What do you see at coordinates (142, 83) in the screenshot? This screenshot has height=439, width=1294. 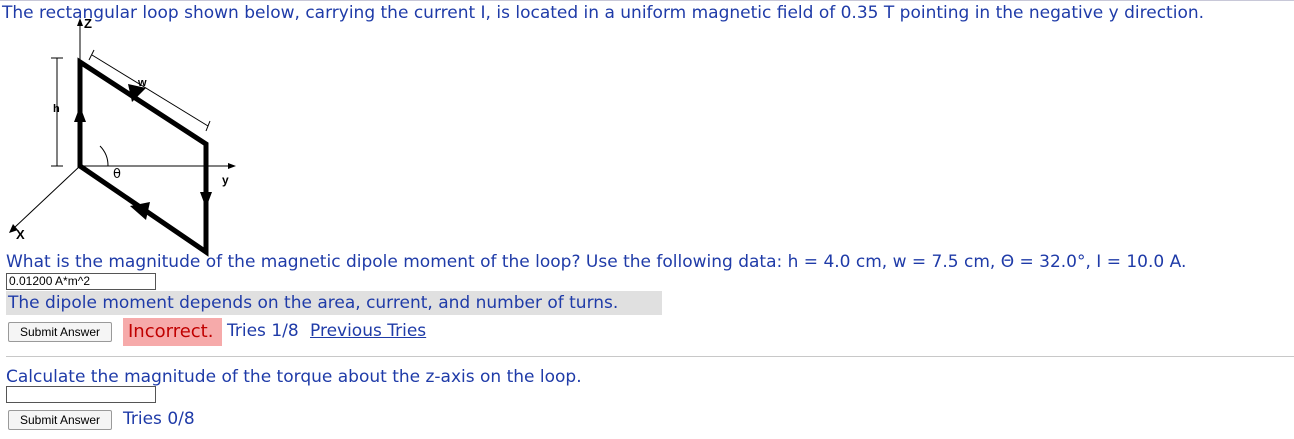 I see `w-label: w` at bounding box center [142, 83].